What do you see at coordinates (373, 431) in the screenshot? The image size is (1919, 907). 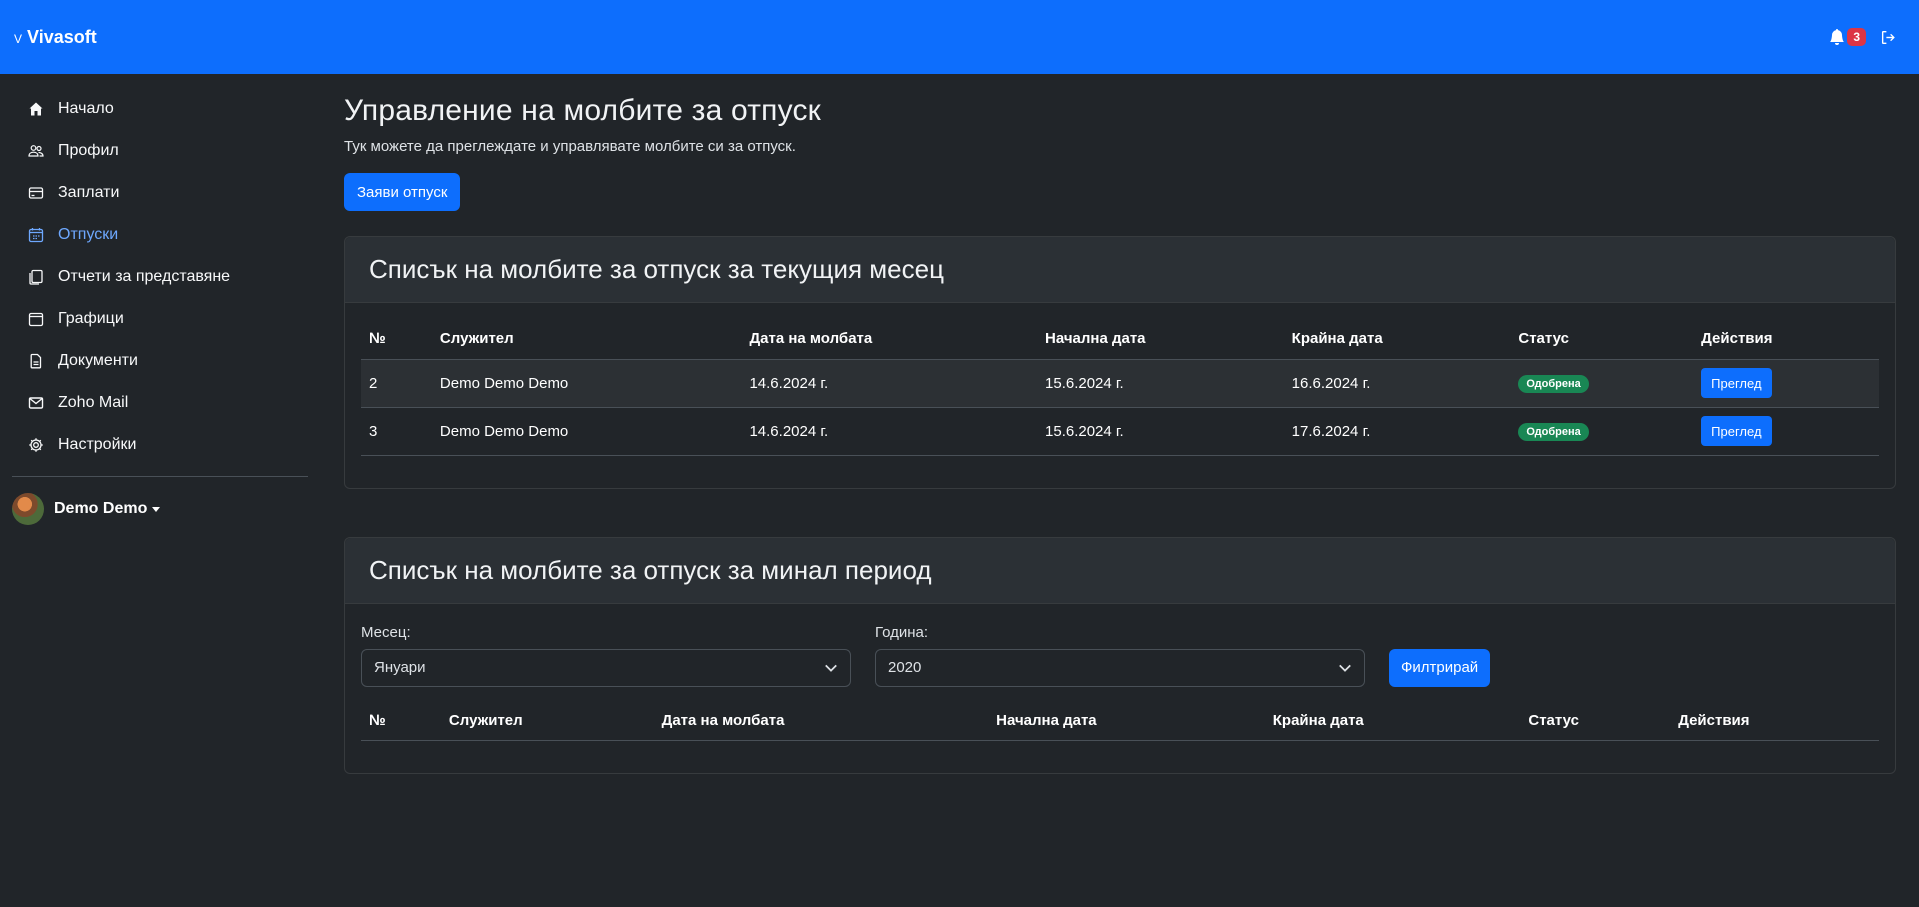 I see `cell-number: 3` at bounding box center [373, 431].